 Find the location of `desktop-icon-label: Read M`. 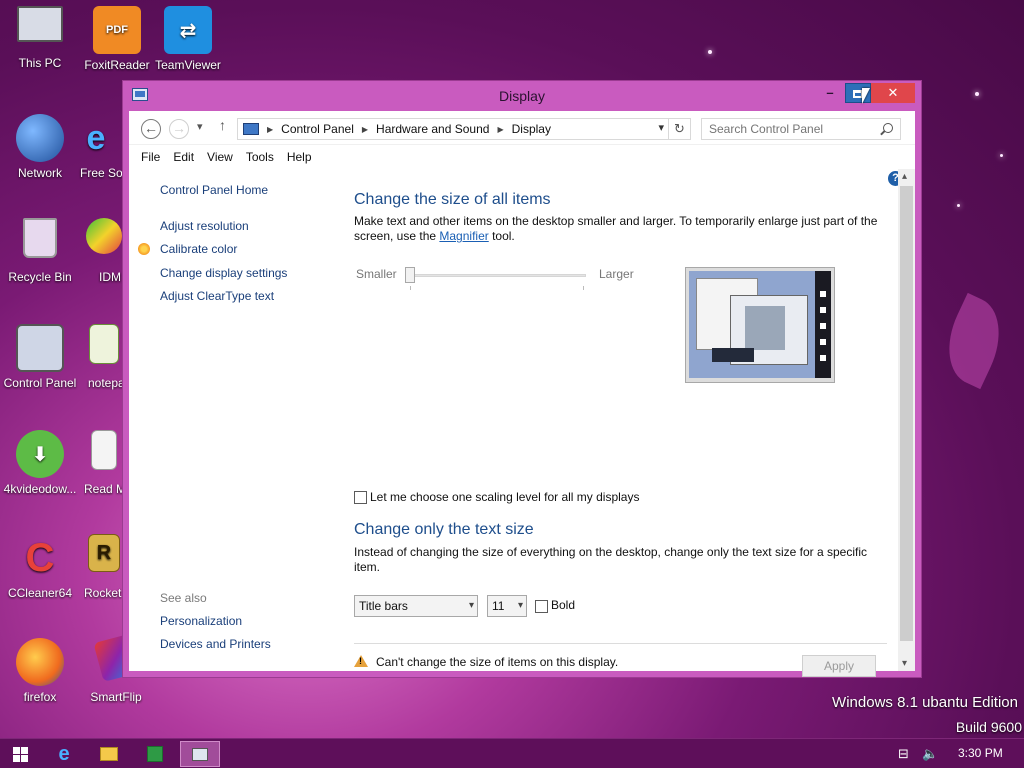

desktop-icon-label: Read M is located at coordinates (104, 489).